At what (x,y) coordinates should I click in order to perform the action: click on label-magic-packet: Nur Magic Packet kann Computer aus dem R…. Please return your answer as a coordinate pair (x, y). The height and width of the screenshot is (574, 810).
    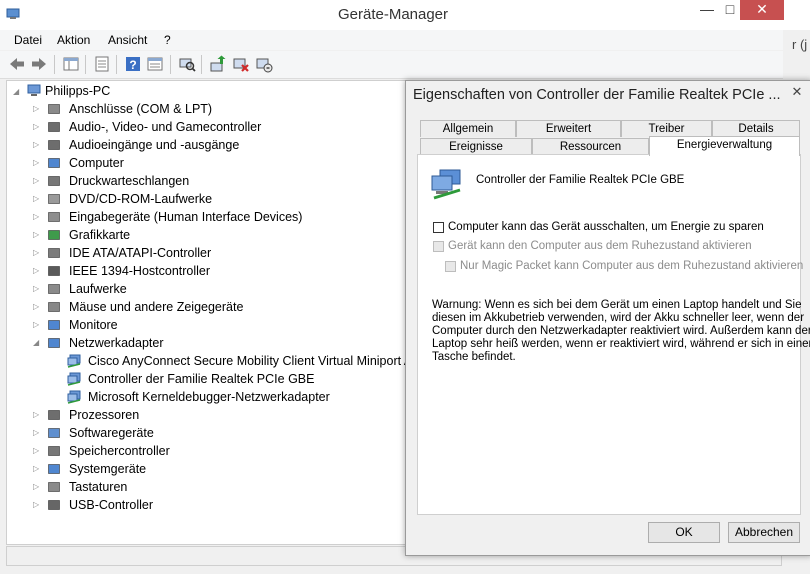
    Looking at the image, I should click on (632, 266).